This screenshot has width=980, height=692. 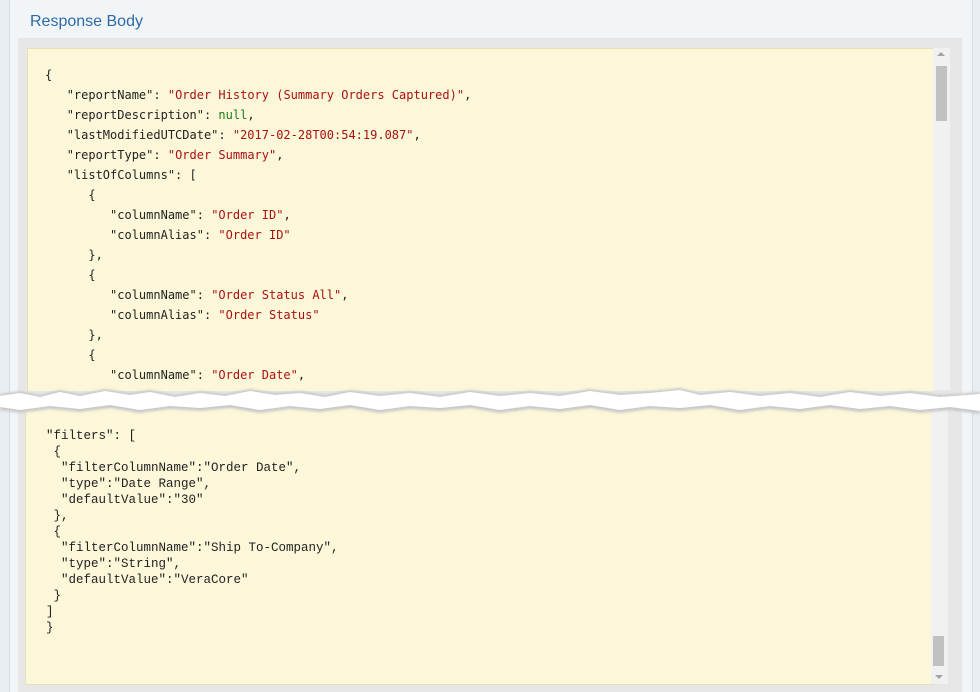 I want to click on scrollbar-thumb-bottom, so click(x=938, y=651).